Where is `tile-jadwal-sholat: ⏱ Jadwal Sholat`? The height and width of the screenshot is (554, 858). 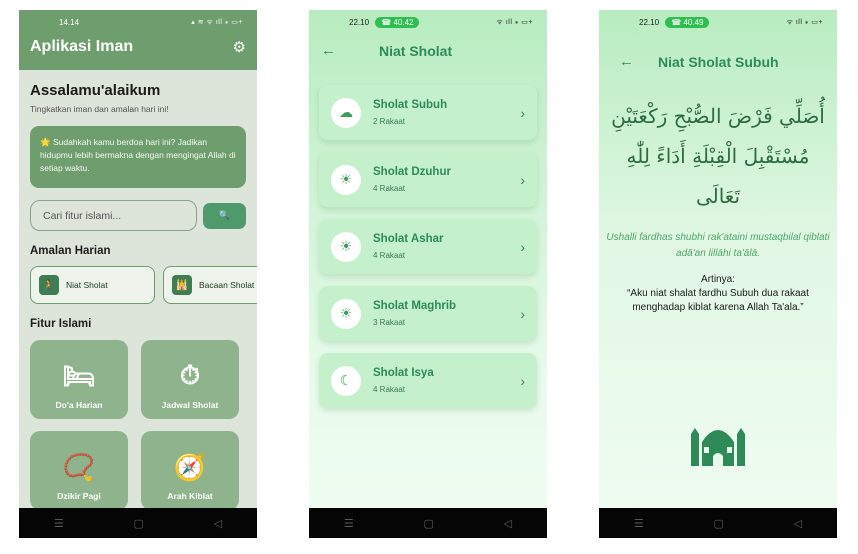 tile-jadwal-sholat: ⏱ Jadwal Sholat is located at coordinates (190, 379).